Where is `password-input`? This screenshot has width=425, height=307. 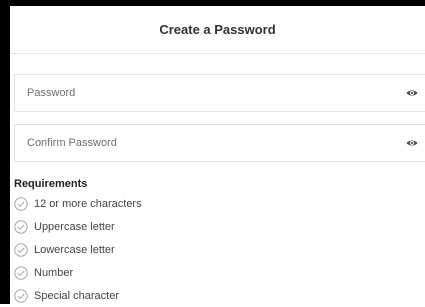
password-input is located at coordinates (216, 93).